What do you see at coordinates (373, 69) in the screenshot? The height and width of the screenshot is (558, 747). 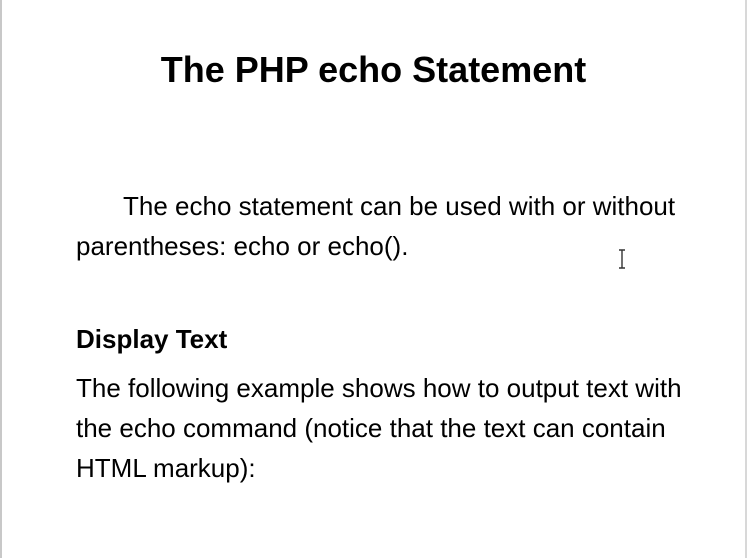 I see `slide-title: The PHP echo Statement` at bounding box center [373, 69].